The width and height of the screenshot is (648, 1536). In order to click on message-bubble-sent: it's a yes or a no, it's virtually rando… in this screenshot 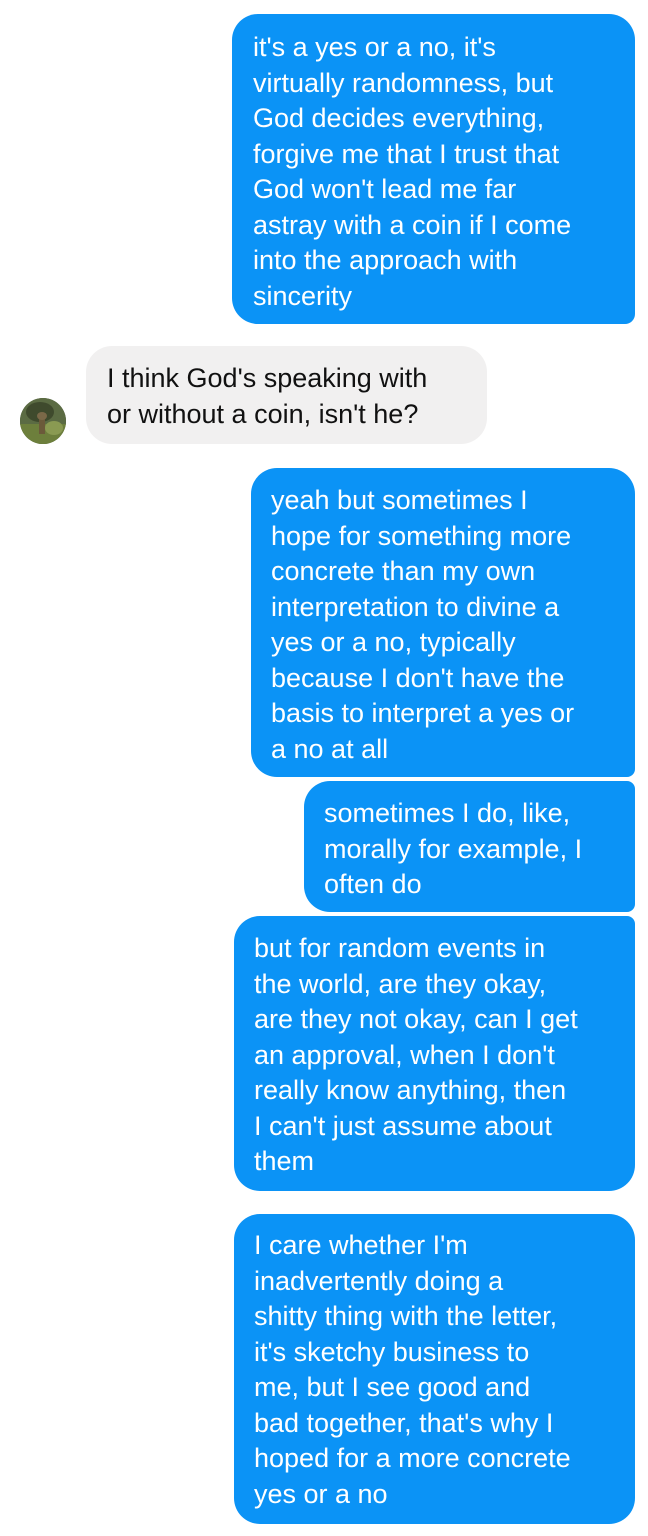, I will do `click(433, 169)`.